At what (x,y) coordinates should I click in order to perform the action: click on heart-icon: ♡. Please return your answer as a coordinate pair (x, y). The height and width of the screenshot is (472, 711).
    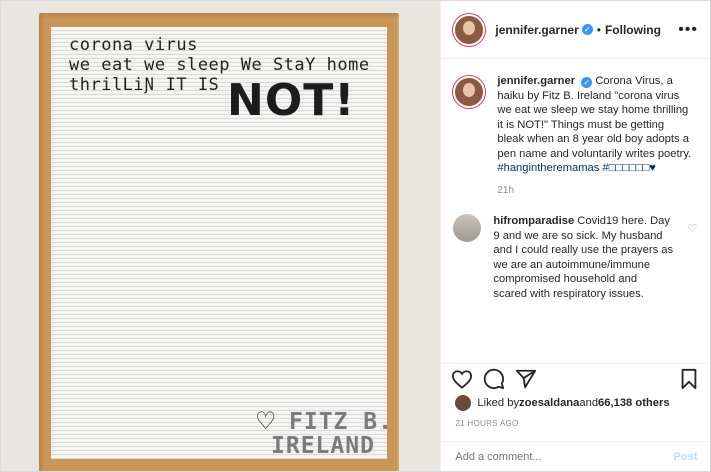
    Looking at the image, I should click on (266, 421).